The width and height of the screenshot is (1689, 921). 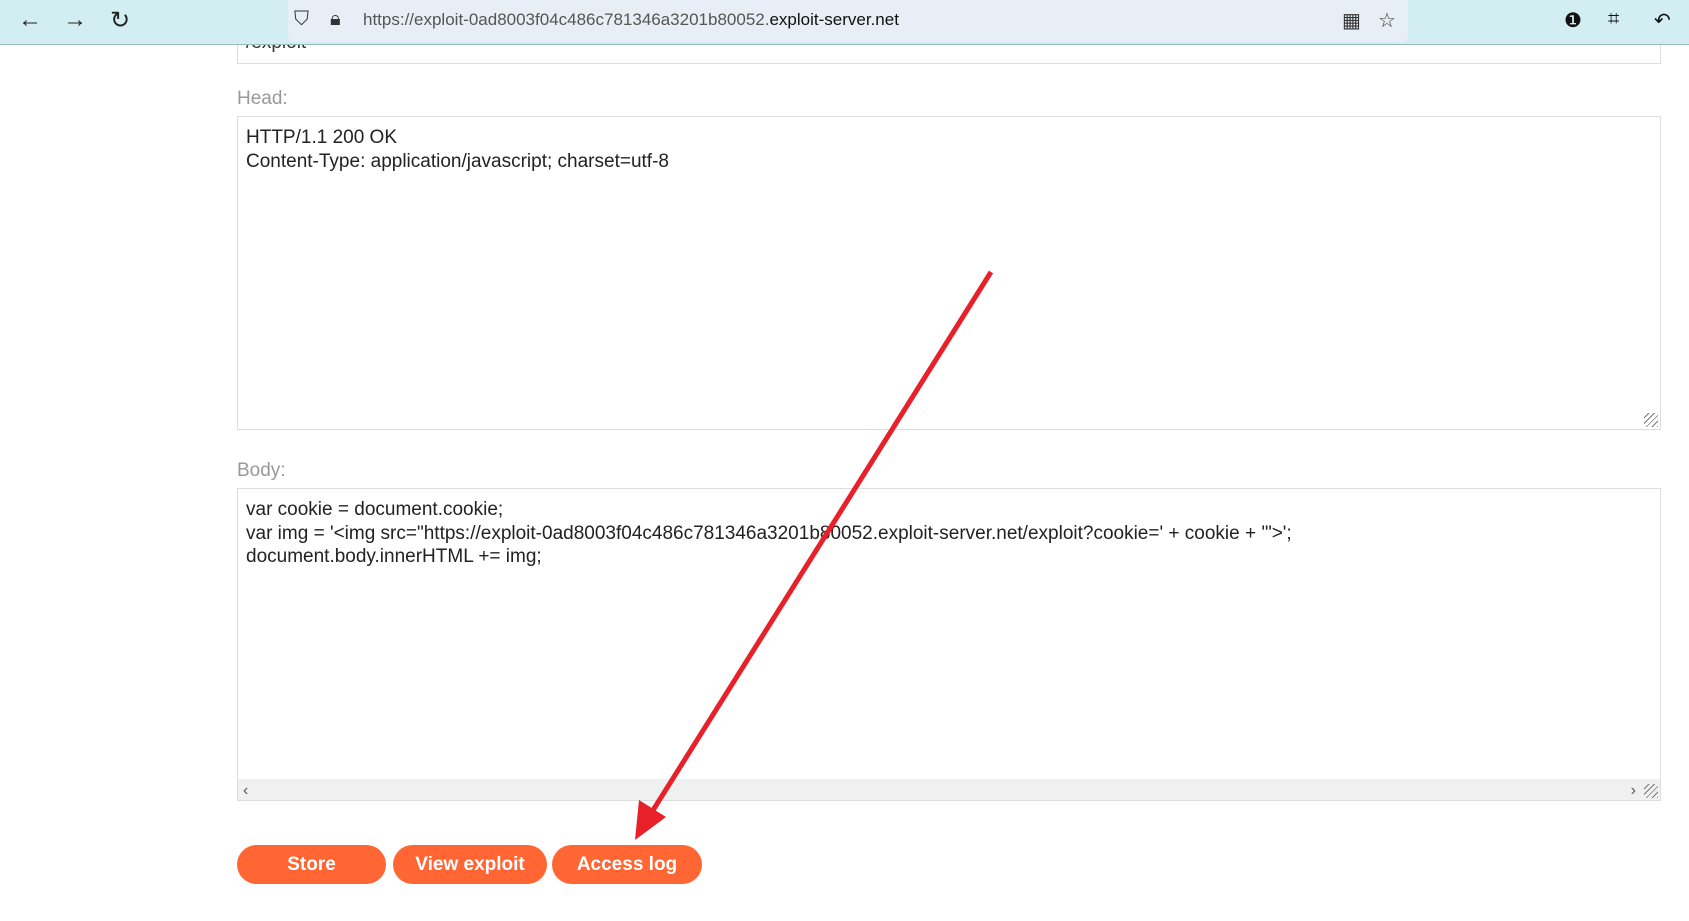 I want to click on arrow-shaft, so click(x=820, y=543).